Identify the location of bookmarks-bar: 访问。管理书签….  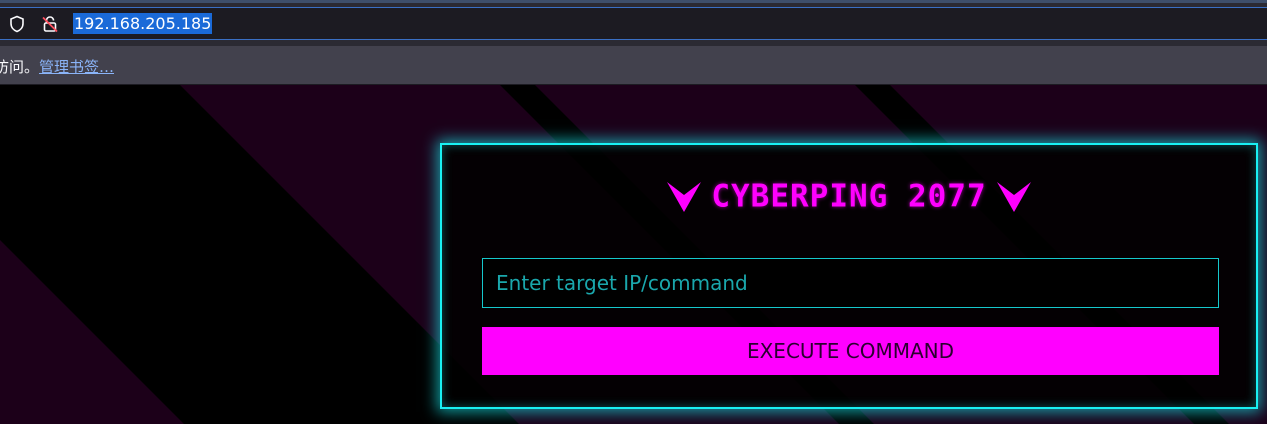
(633, 65).